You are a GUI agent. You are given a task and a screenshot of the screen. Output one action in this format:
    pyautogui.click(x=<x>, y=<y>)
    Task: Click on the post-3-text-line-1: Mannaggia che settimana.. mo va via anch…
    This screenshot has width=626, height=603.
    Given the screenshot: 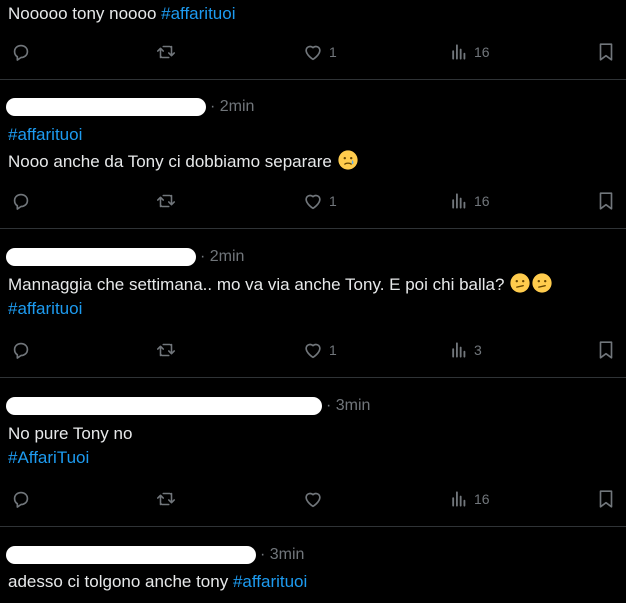 What is the action you would take?
    pyautogui.click(x=280, y=286)
    